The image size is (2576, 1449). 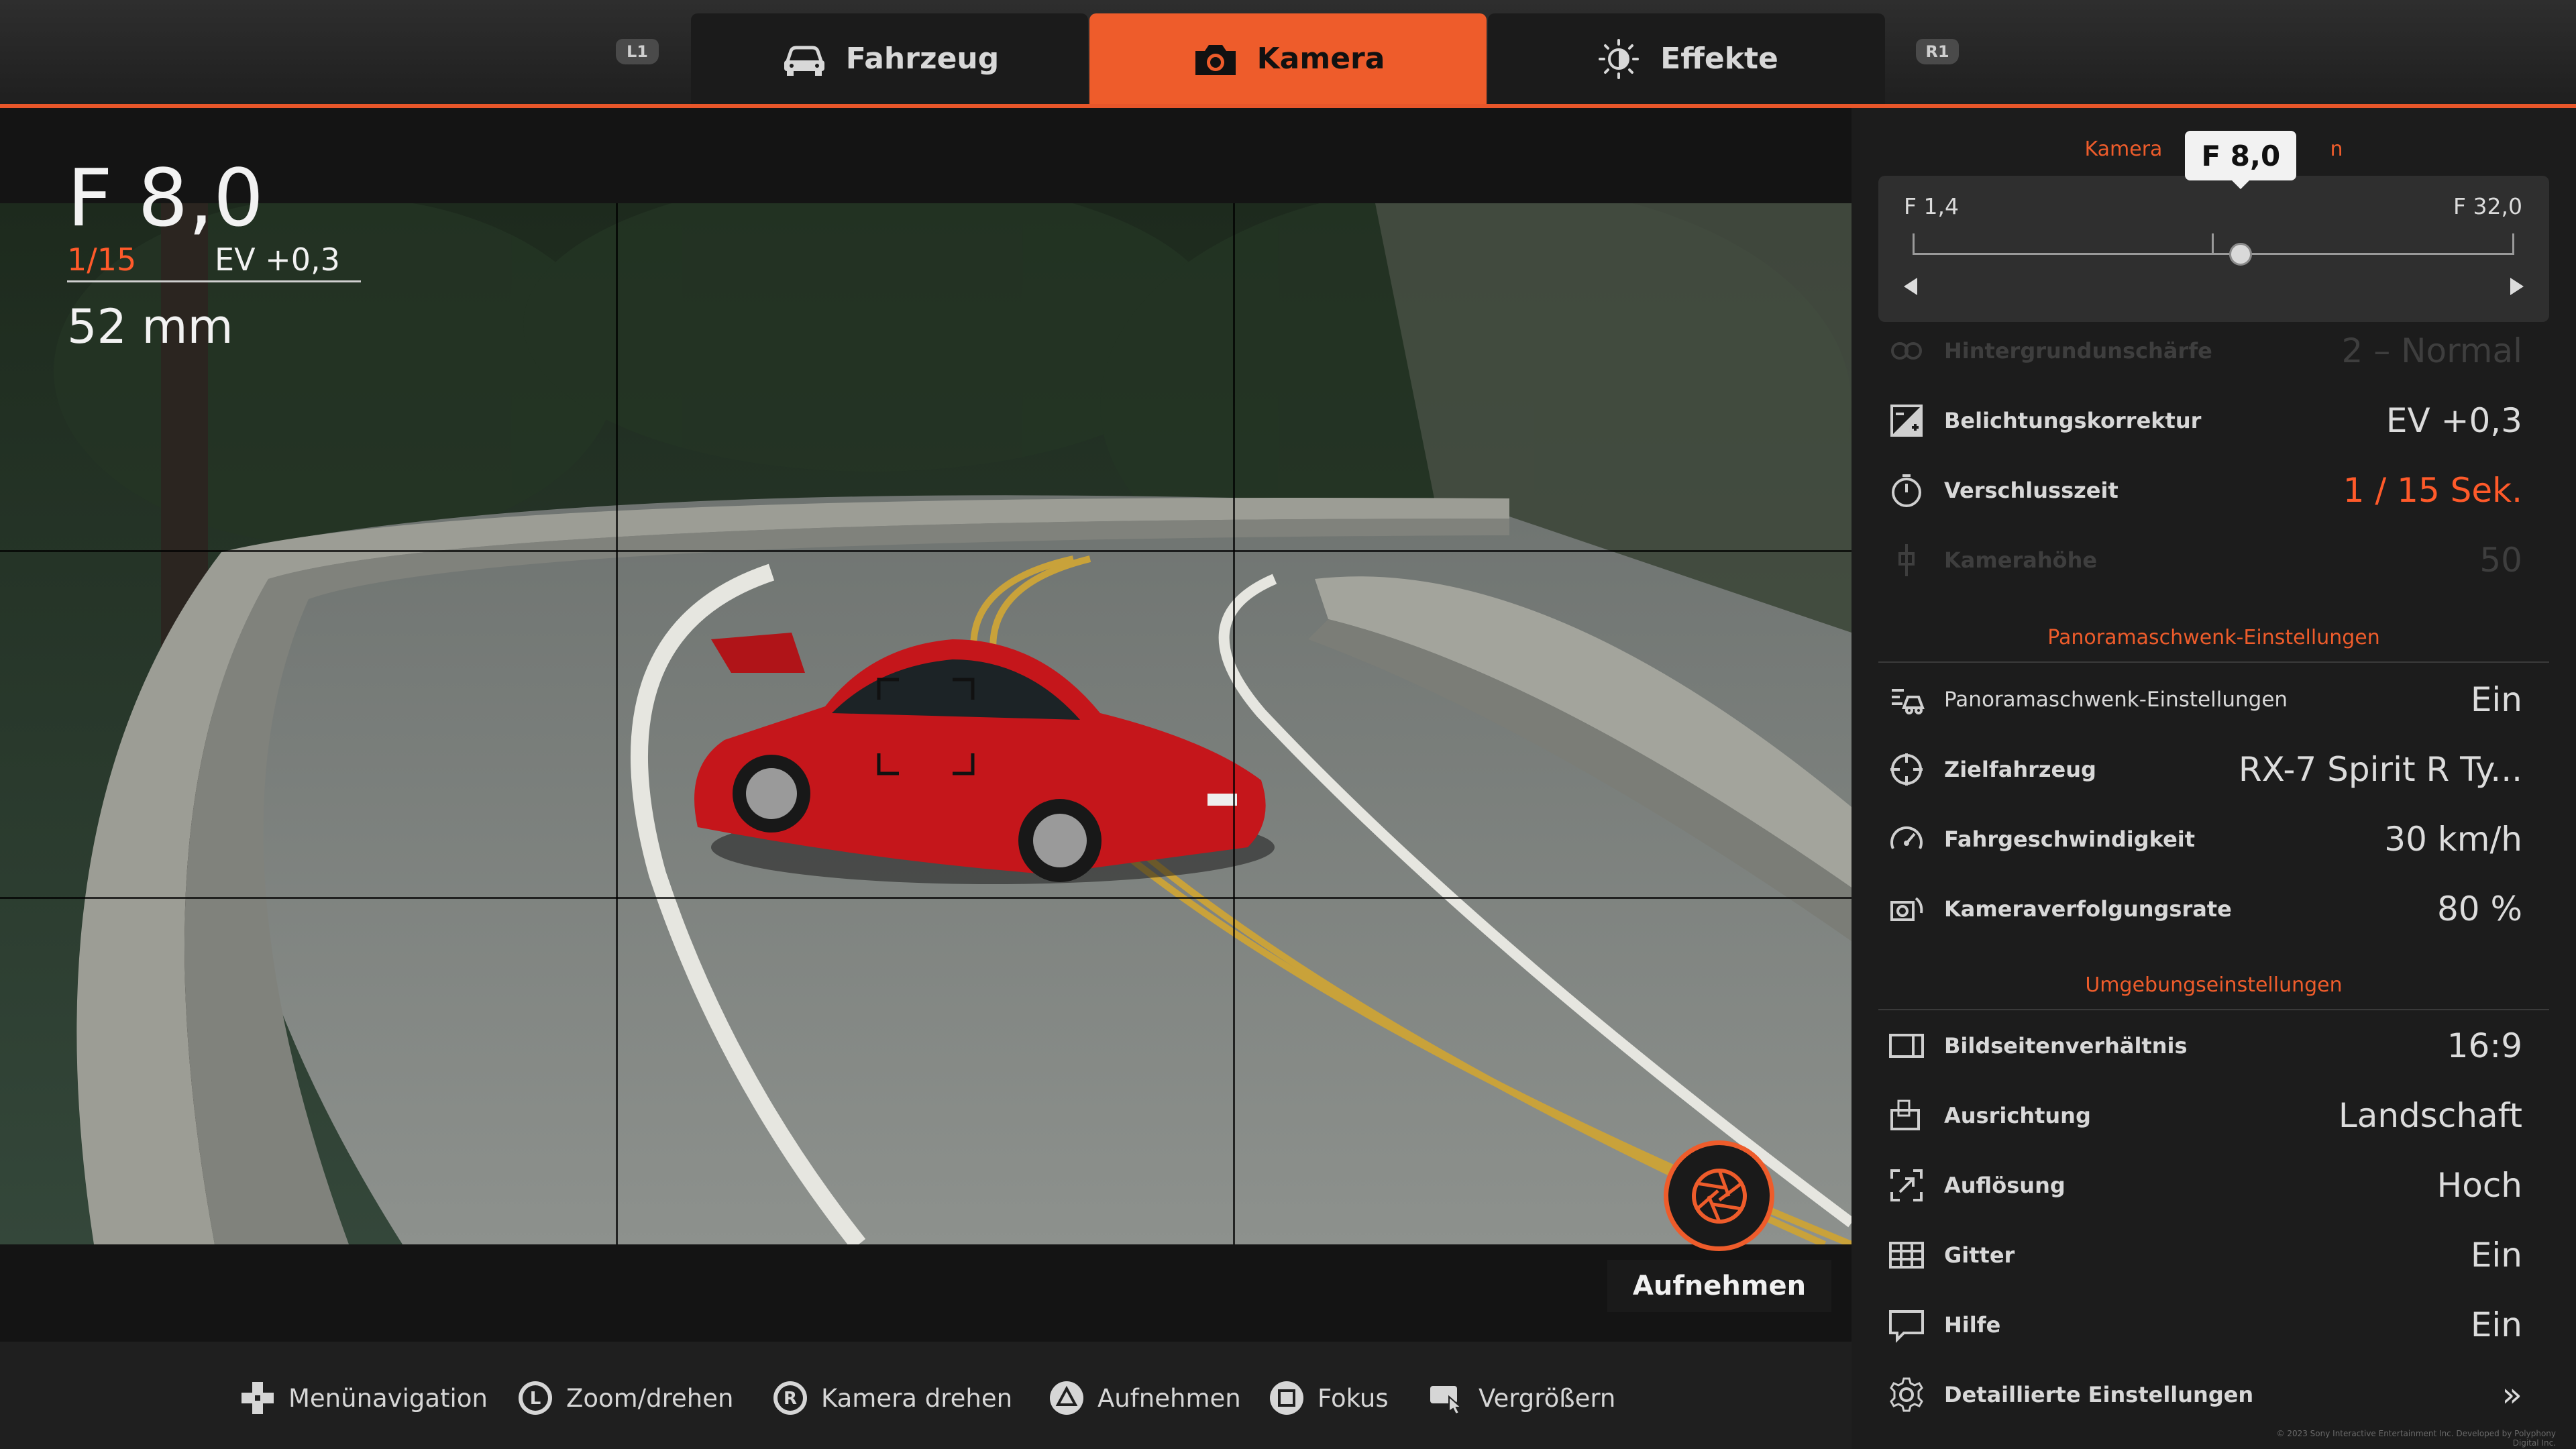 I want to click on row-shutter-speed: Verschlusszeit 1 / 15 Sek., so click(x=2200, y=490).